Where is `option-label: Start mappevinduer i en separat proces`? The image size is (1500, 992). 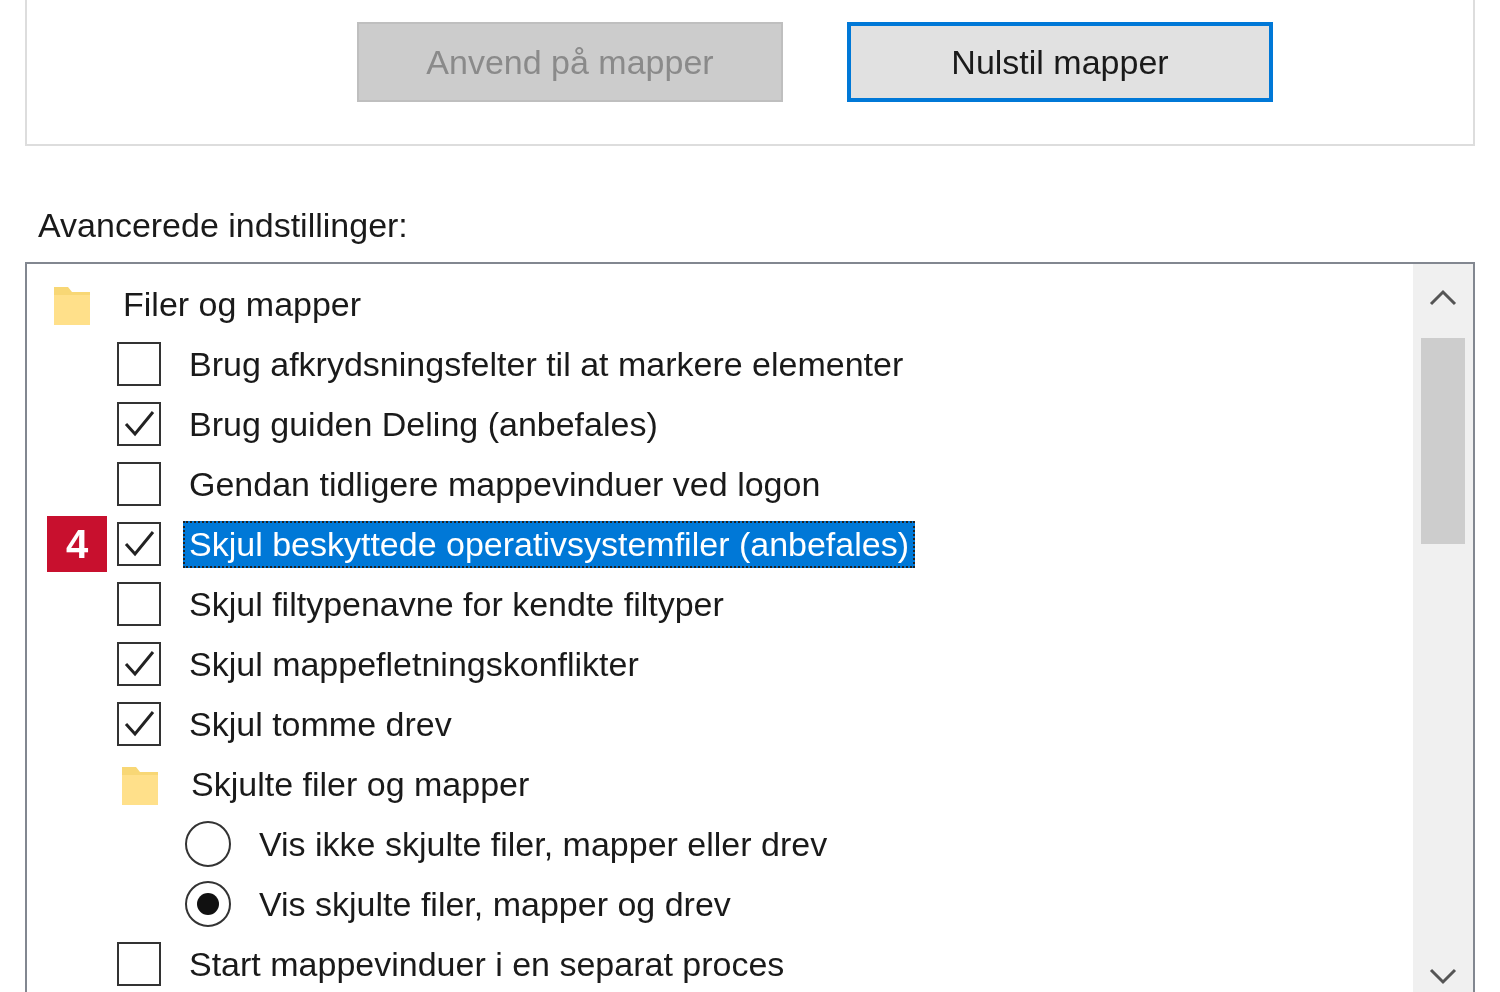
option-label: Start mappevinduer i en separat proces is located at coordinates (487, 964).